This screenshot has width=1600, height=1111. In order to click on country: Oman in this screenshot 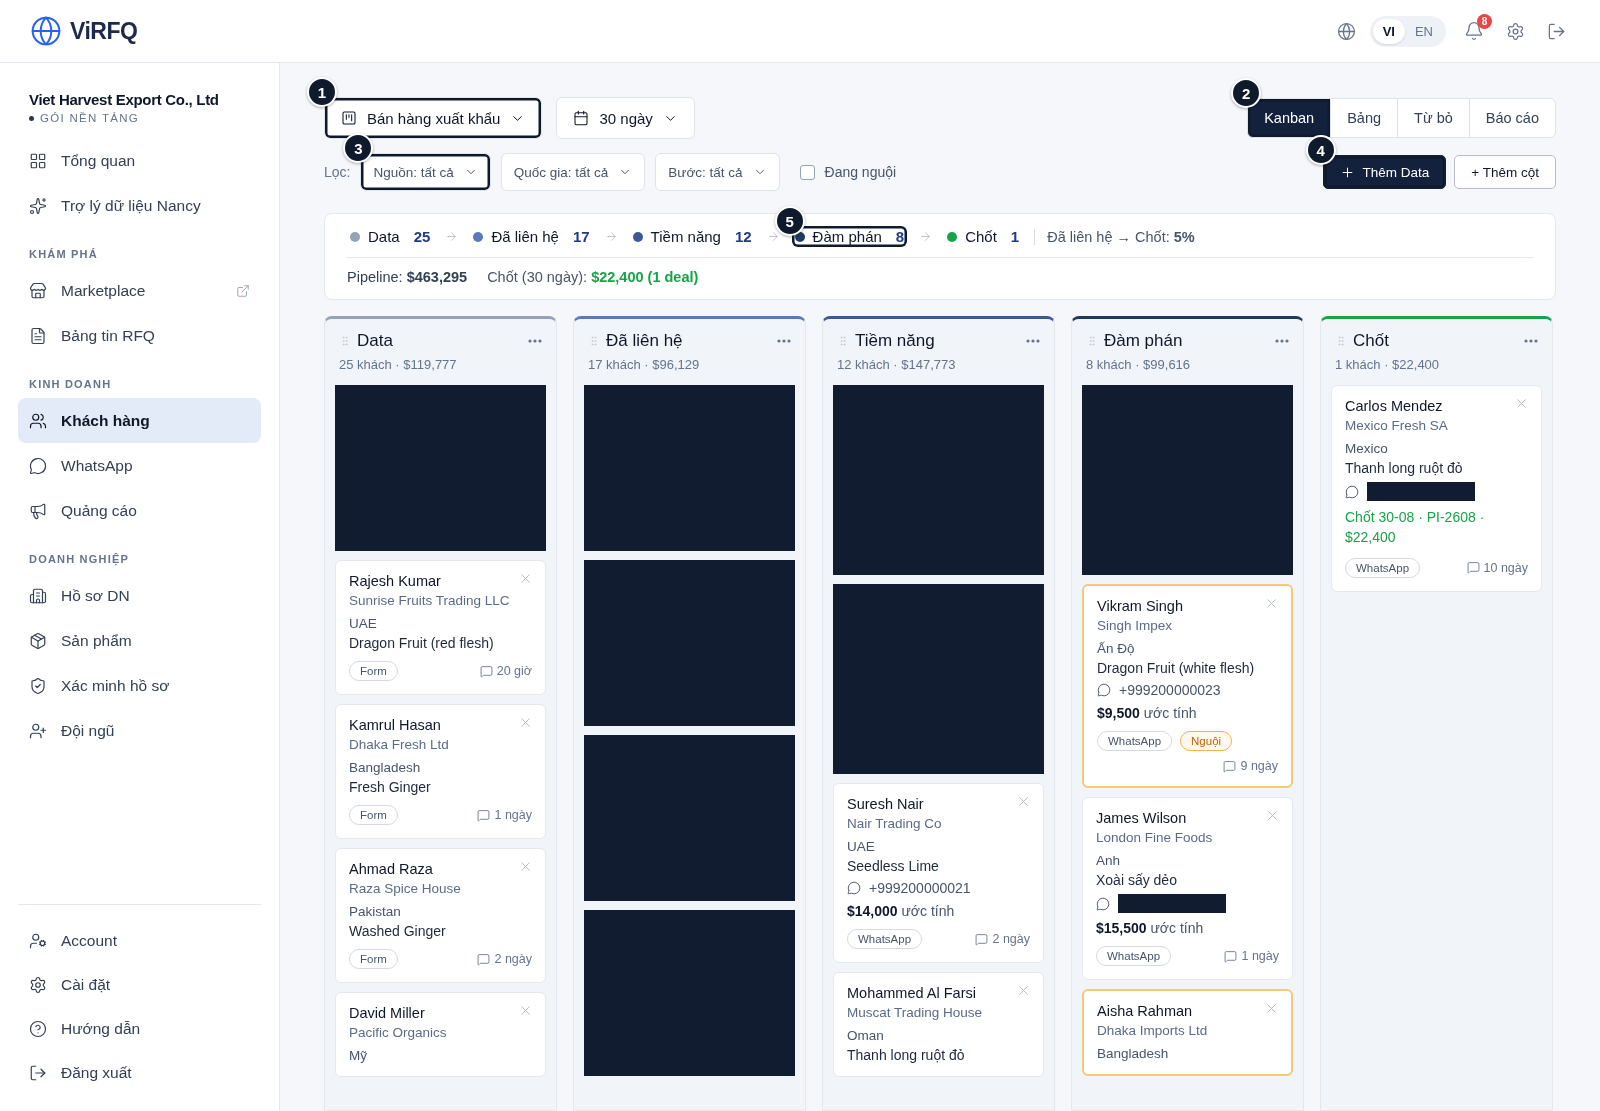, I will do `click(866, 1035)`.